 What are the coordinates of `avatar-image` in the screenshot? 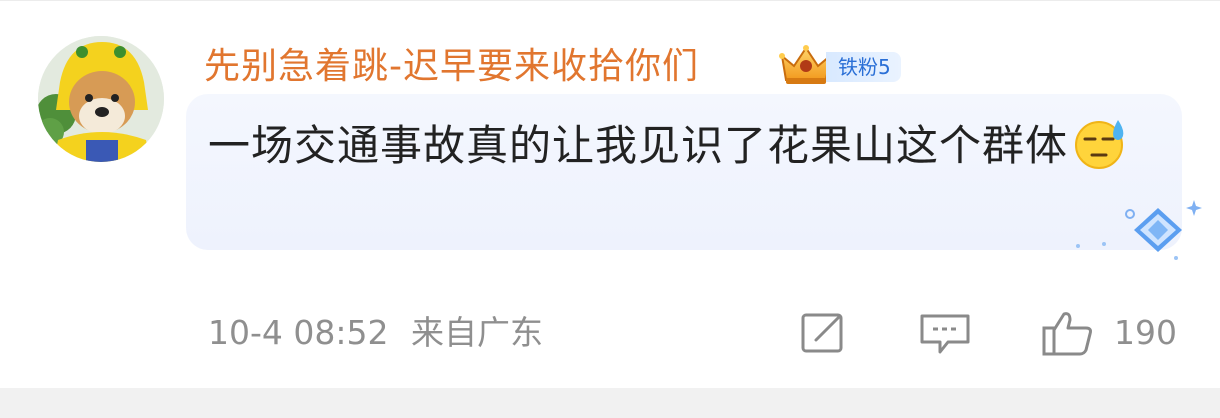 It's located at (101, 99).